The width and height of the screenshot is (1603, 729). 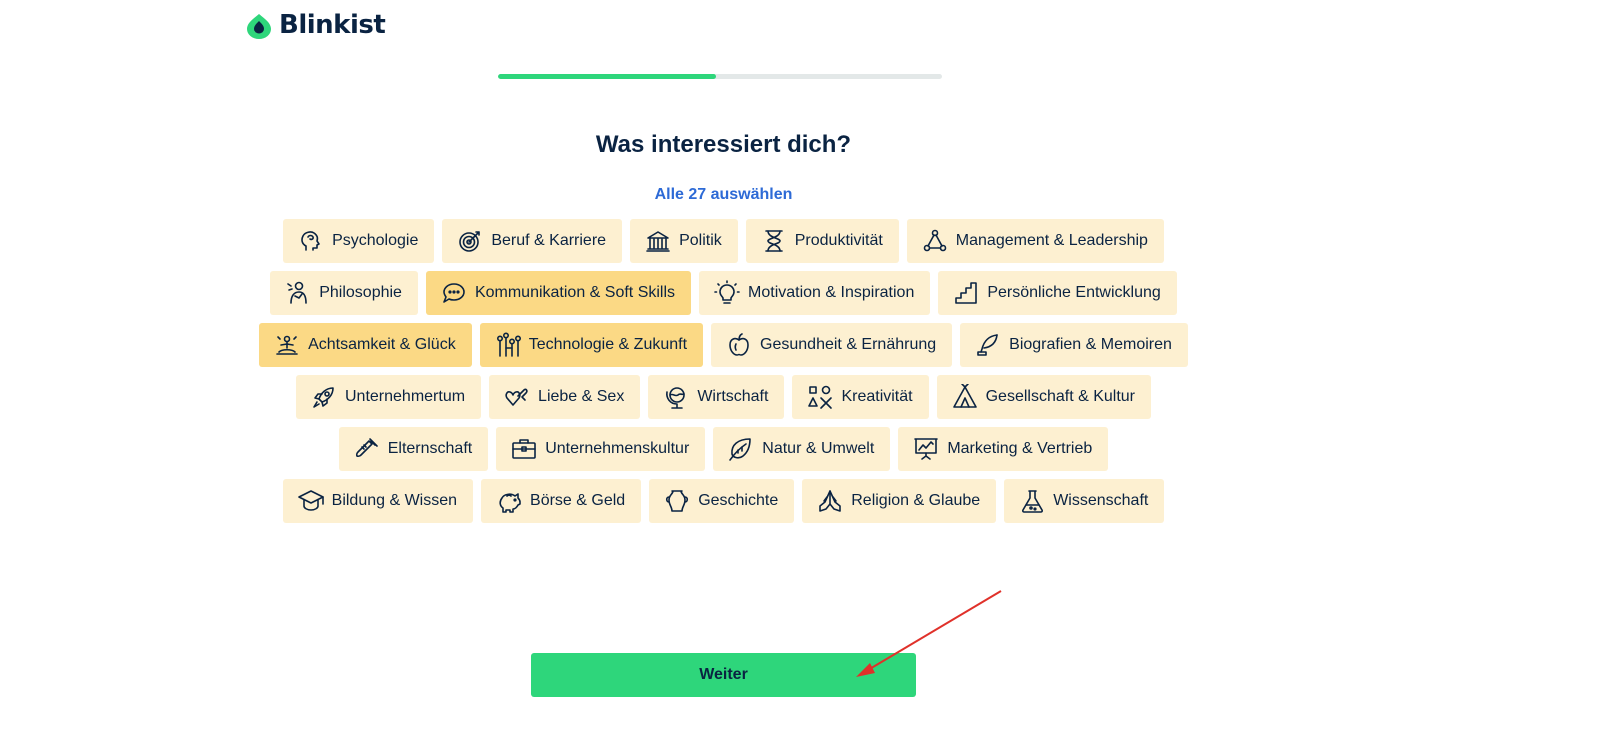 I want to click on interest-chip-label: Management & Leadership, so click(x=1051, y=240).